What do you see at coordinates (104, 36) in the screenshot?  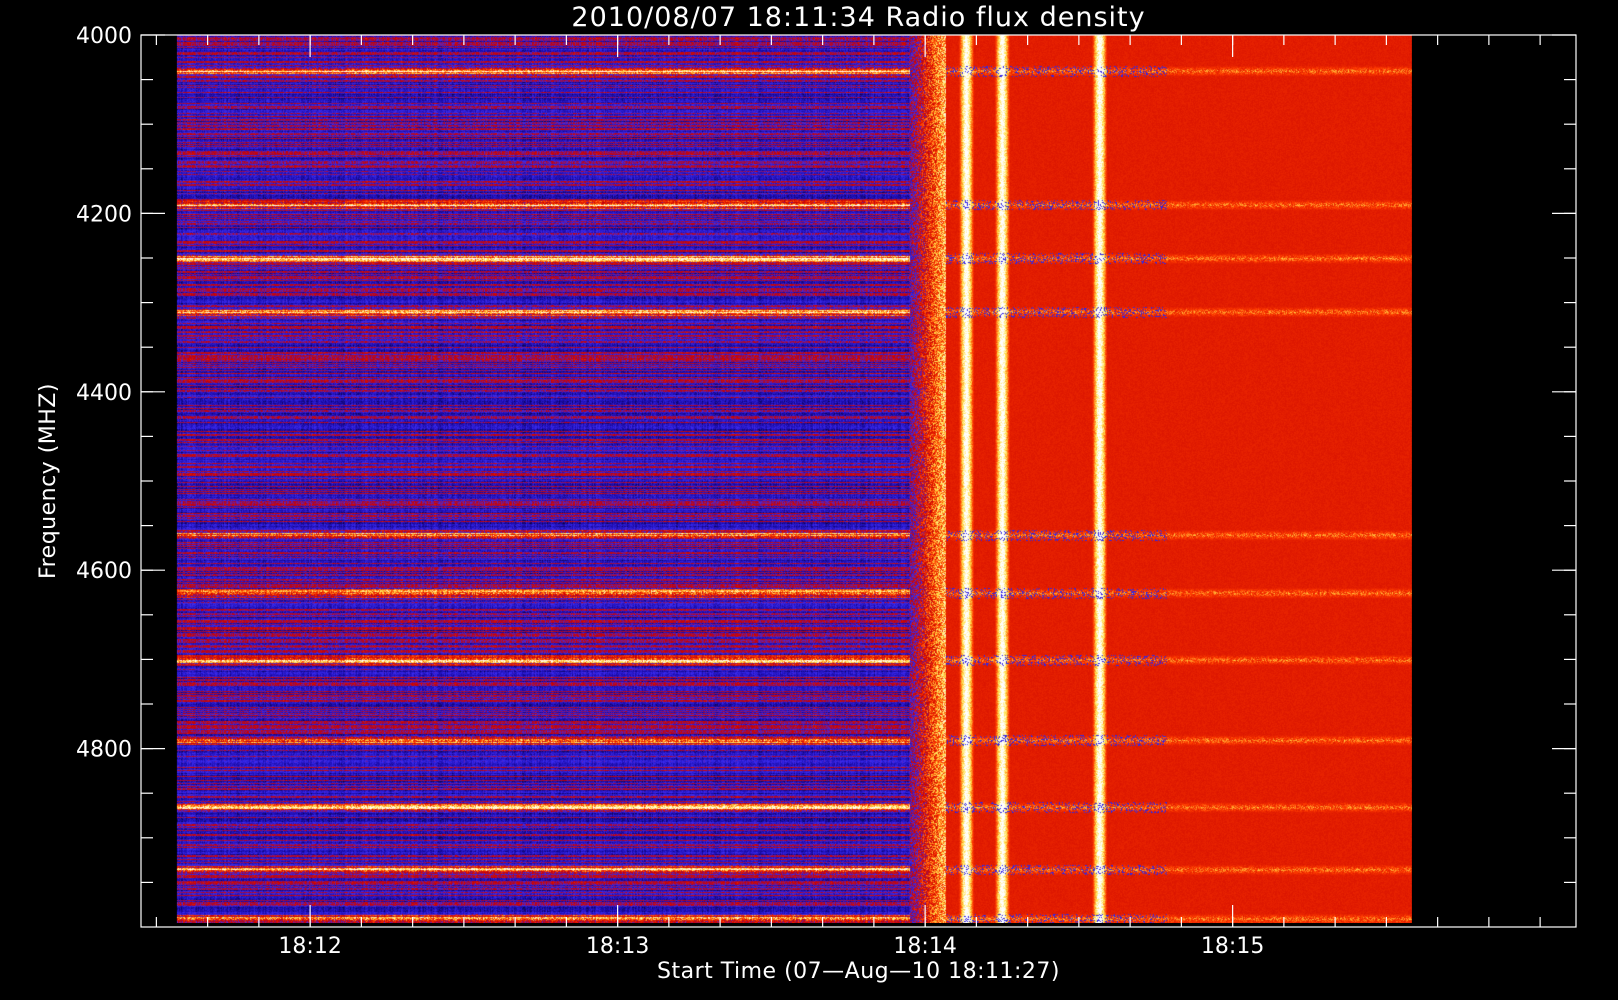 I see `y-tick-label: 4000` at bounding box center [104, 36].